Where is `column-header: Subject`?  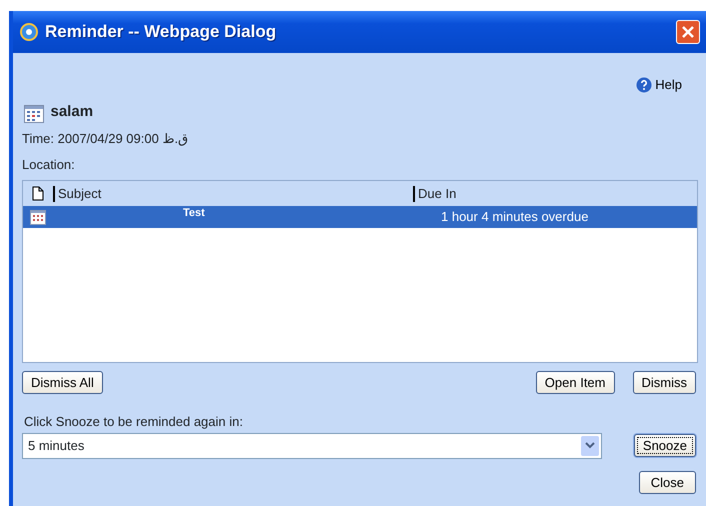 column-header: Subject is located at coordinates (233, 194).